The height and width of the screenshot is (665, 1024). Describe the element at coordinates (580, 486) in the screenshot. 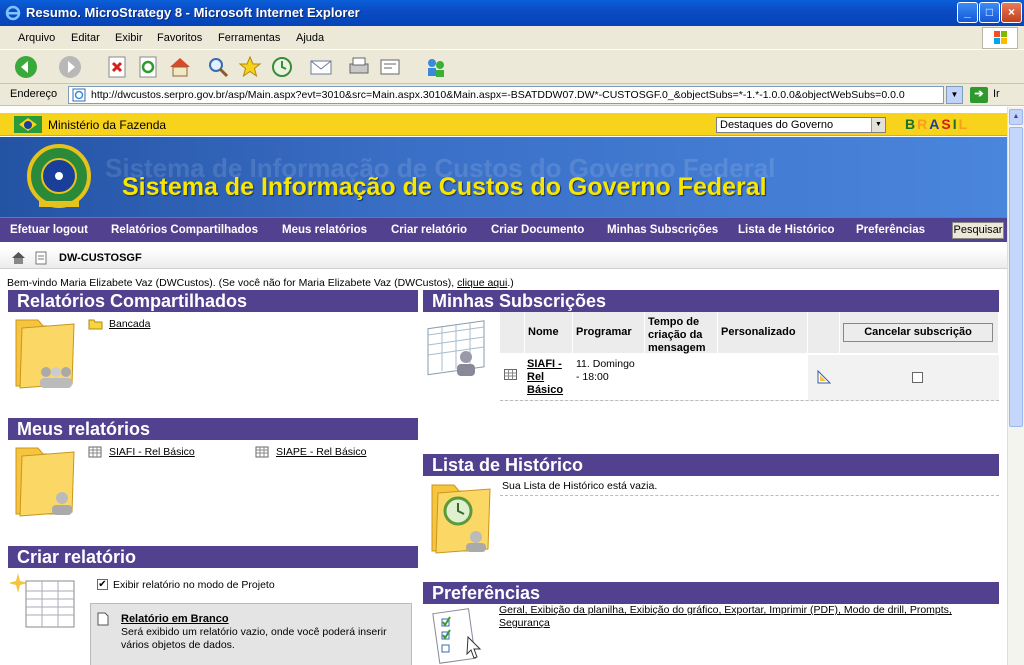

I see `history-empty-text: Sua Lista de Histórico está vazia.` at that location.